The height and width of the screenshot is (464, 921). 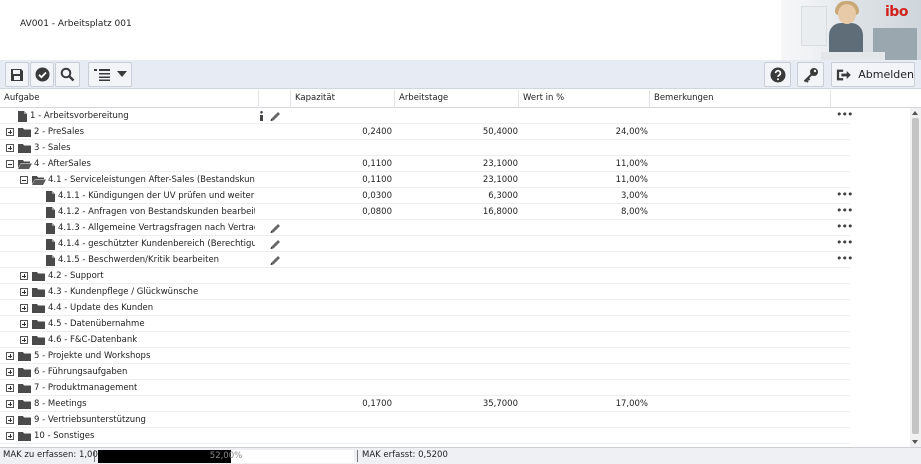 What do you see at coordinates (426, 260) in the screenshot?
I see `table-row: 4.1.5 - Beschwerden/Kritik bearbeiten •••` at bounding box center [426, 260].